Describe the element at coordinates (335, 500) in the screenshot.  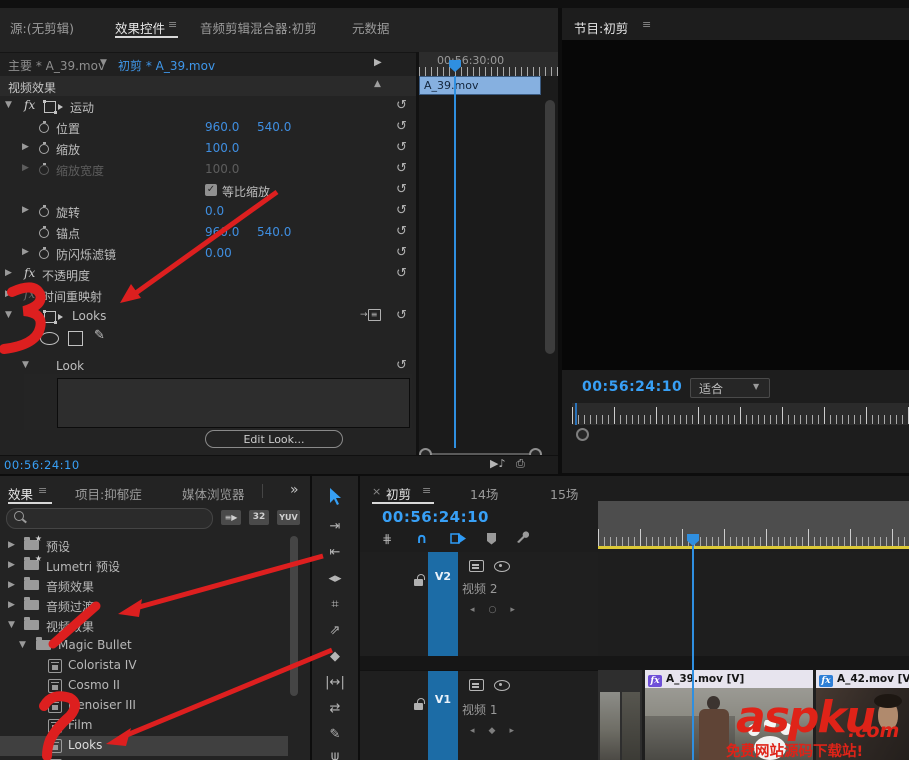
I see `selection-tool` at that location.